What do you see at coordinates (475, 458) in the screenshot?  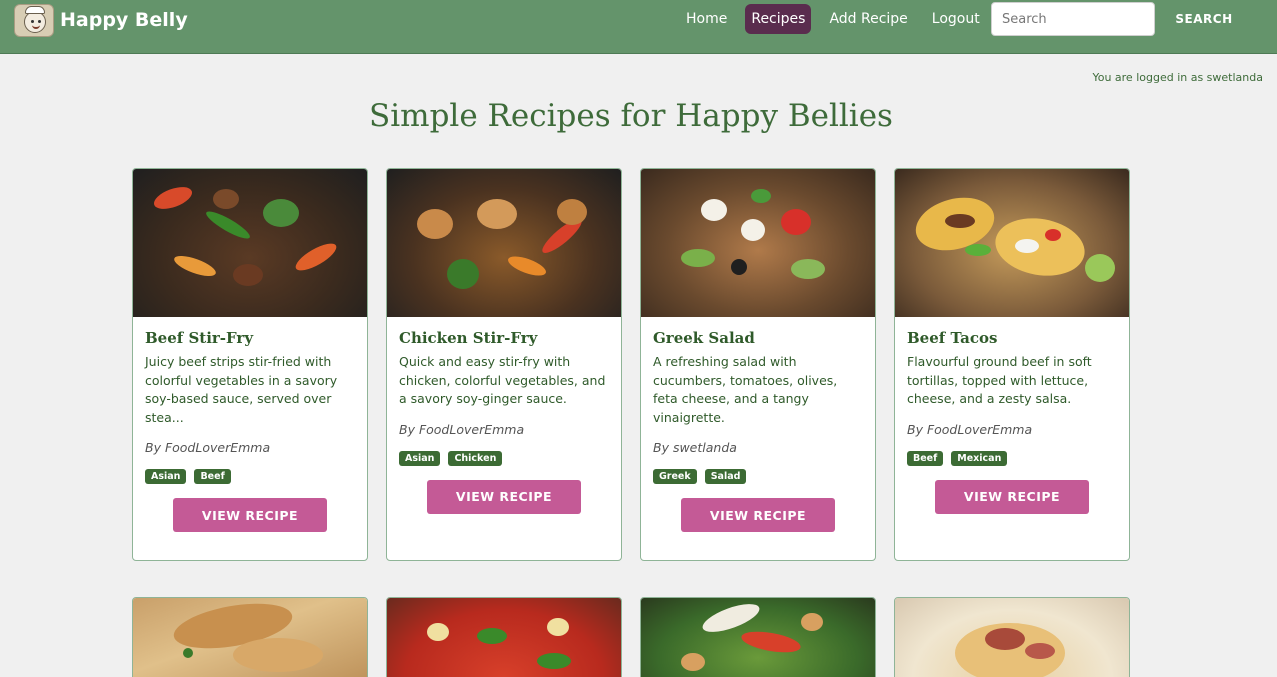 I see `tag: Chicken` at bounding box center [475, 458].